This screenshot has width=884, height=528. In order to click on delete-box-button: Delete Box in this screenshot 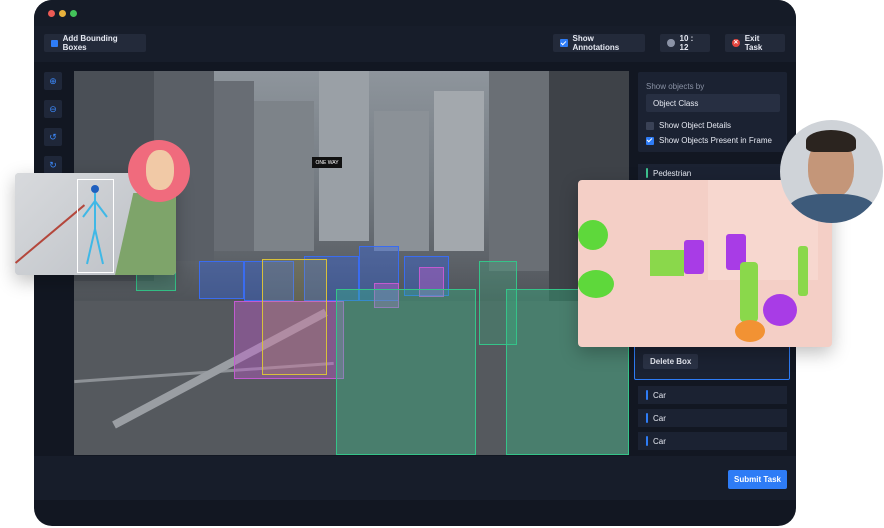, I will do `click(671, 361)`.